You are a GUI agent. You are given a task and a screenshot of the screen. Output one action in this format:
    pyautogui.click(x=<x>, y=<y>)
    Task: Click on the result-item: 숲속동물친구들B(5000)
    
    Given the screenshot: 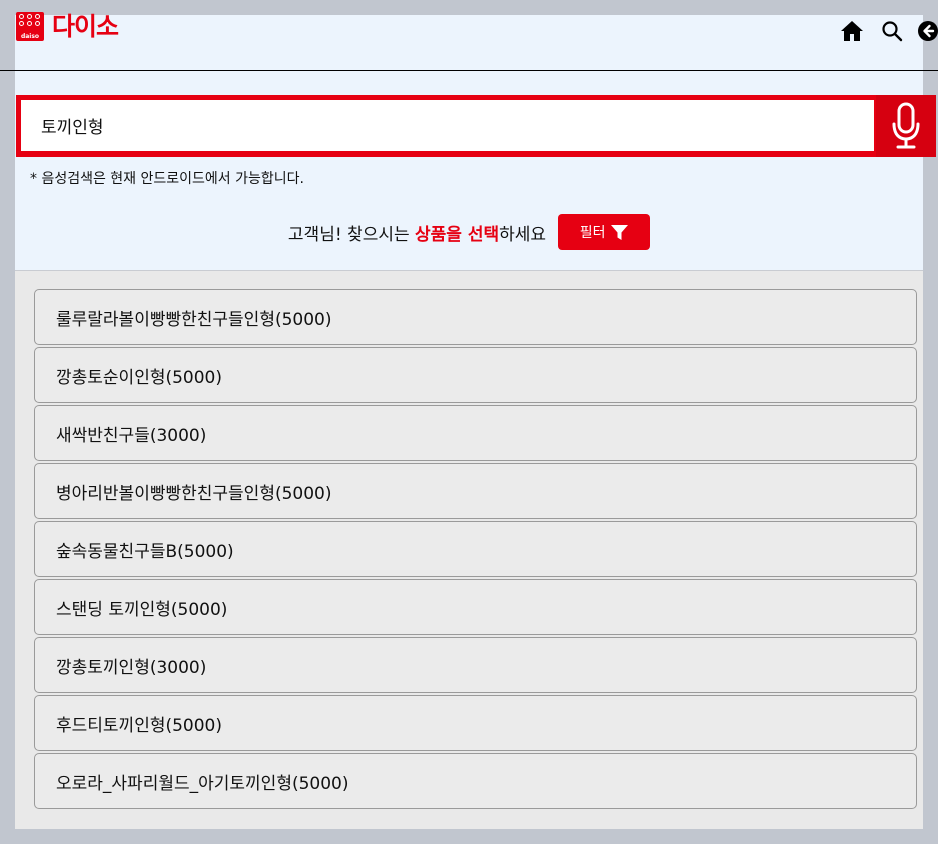 What is the action you would take?
    pyautogui.click(x=475, y=549)
    